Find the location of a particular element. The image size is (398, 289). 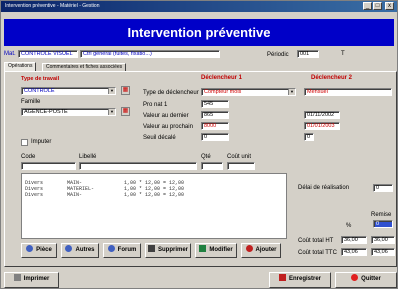

total-ttc-field: 43,06 is located at coordinates (354, 252).